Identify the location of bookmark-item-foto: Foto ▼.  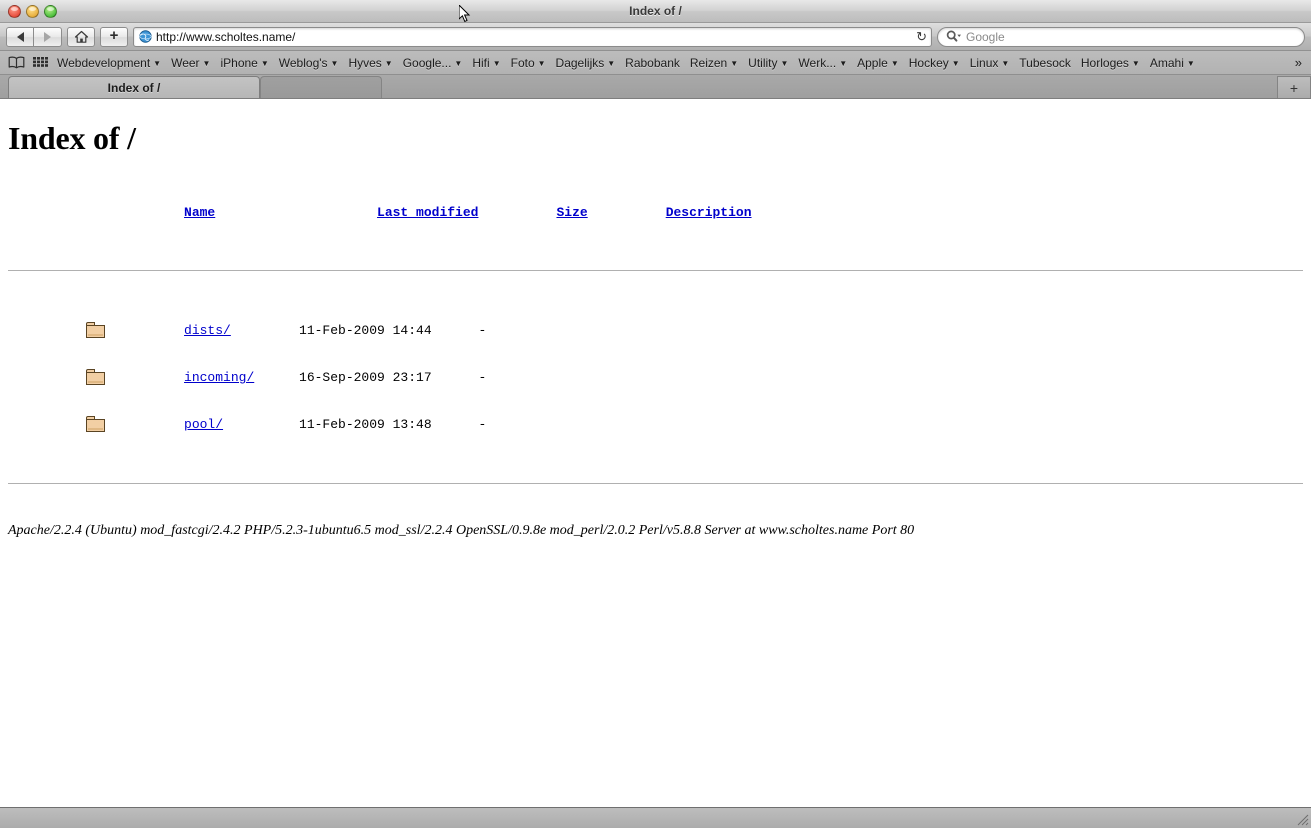
(528, 63).